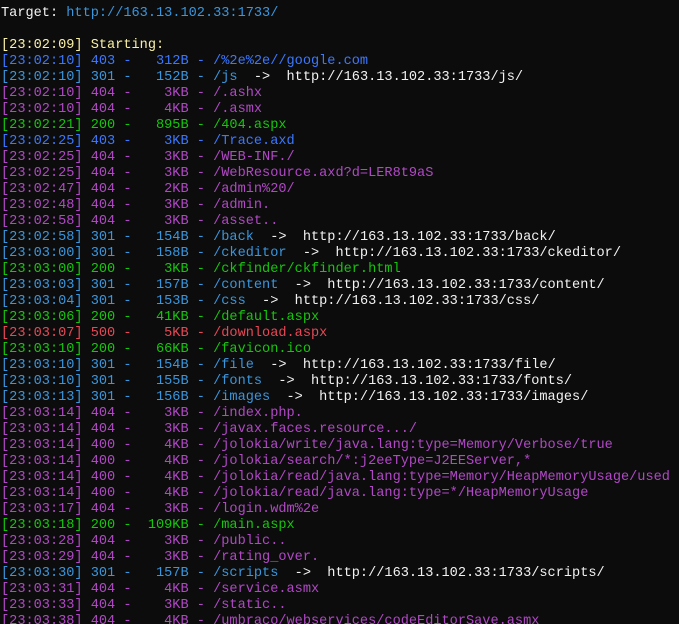  I want to click on log-entry: [23:03:14] 404 - 3KB - /index.php., so click(152, 413).